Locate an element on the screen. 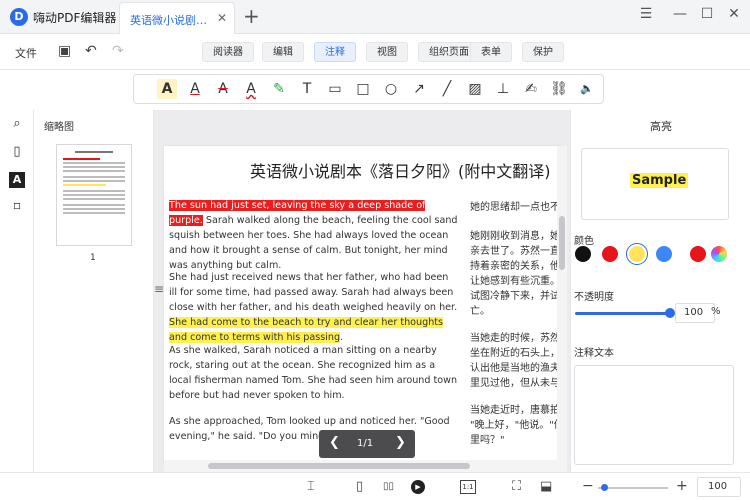 The height and width of the screenshot is (500, 750). document-title: 英语微小说剧本《落日夕阳》(附中文翻译) is located at coordinates (400, 171).